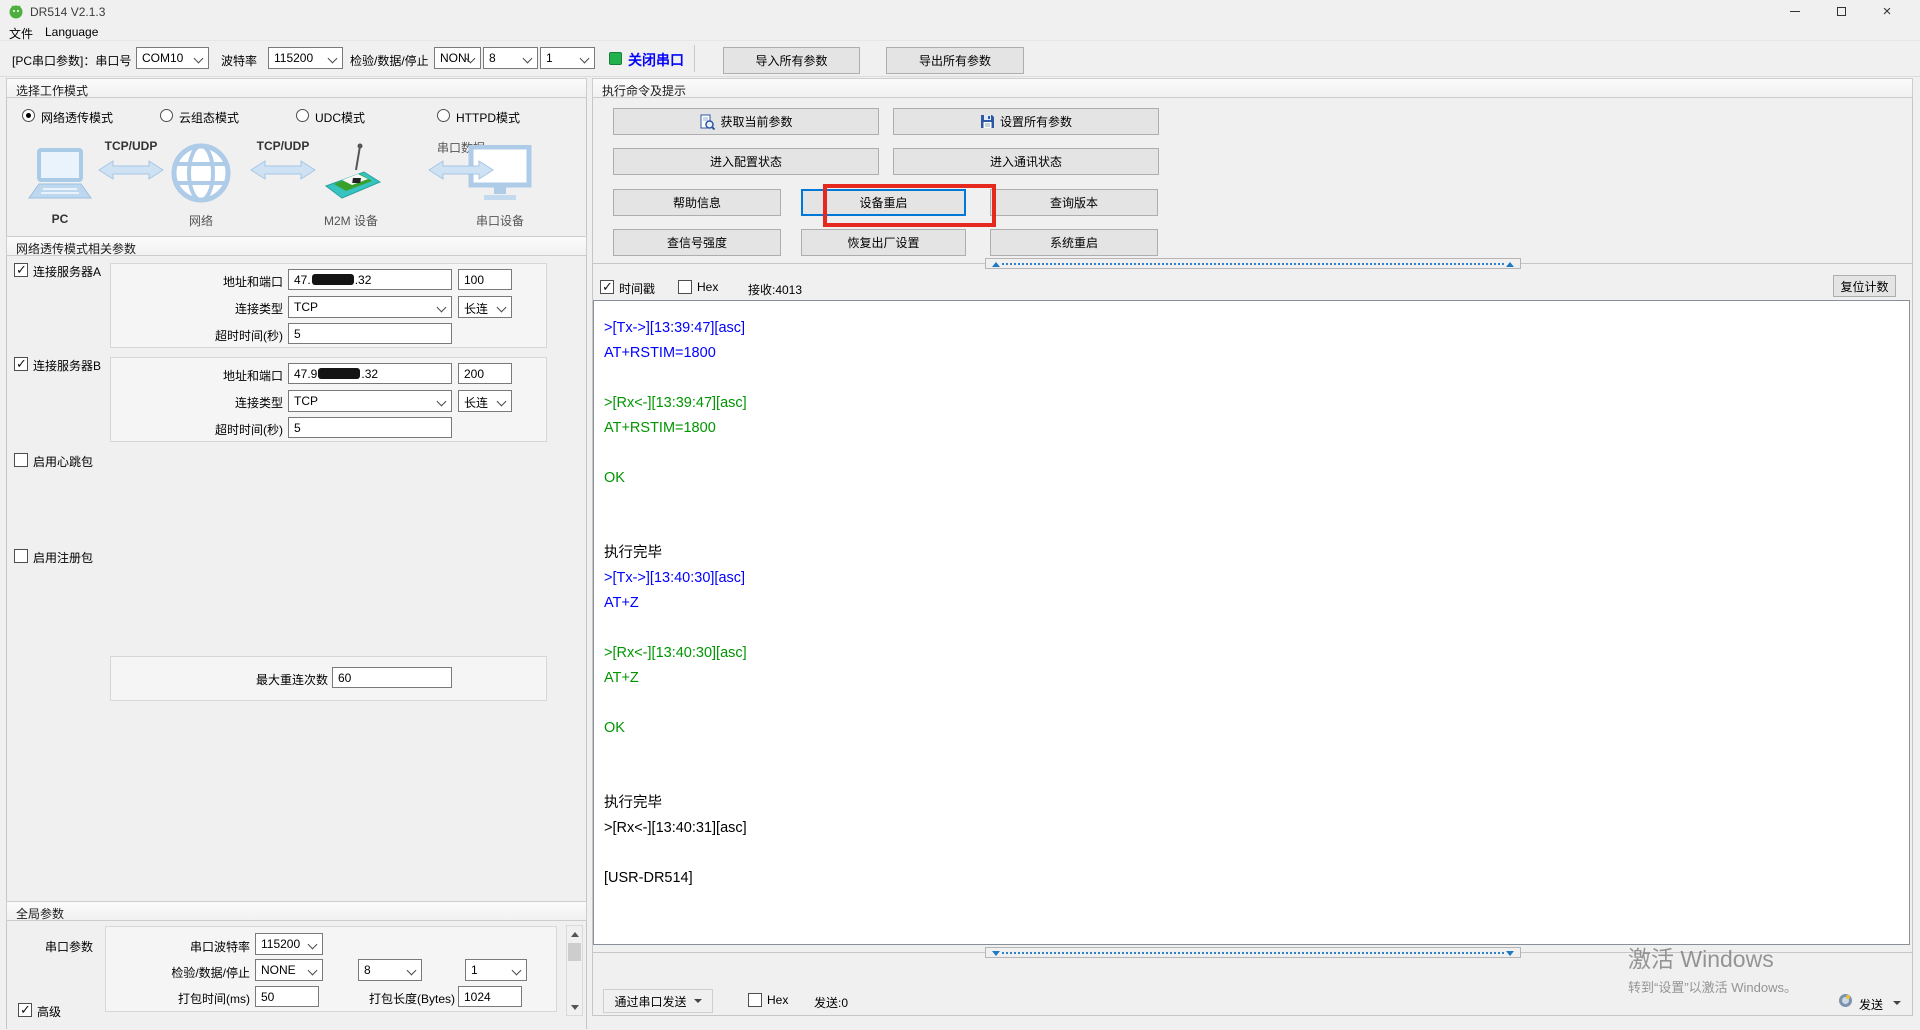  What do you see at coordinates (755, 1000) in the screenshot?
I see `hex-send-checkbox` at bounding box center [755, 1000].